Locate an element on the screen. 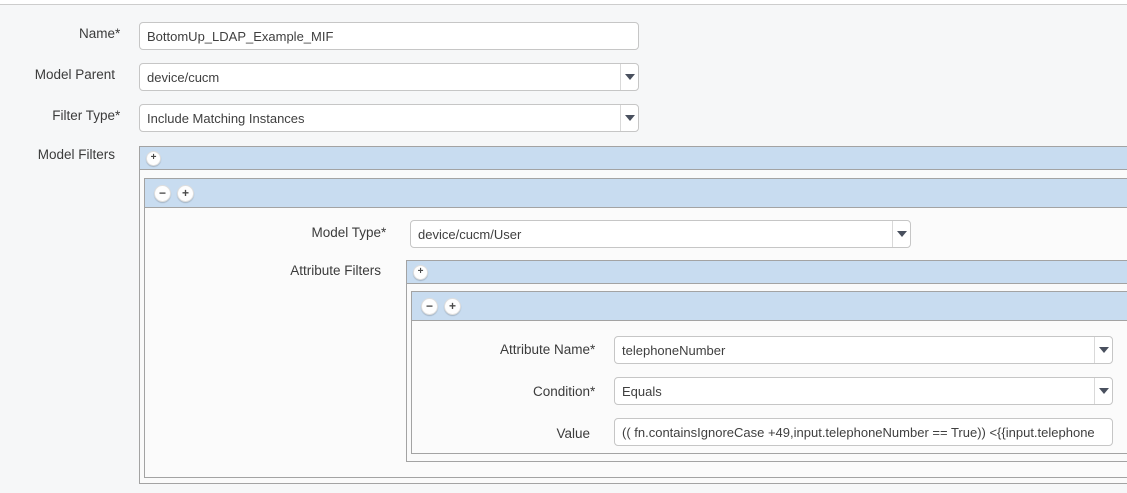 The width and height of the screenshot is (1127, 493). model-type-input is located at coordinates (651, 234).